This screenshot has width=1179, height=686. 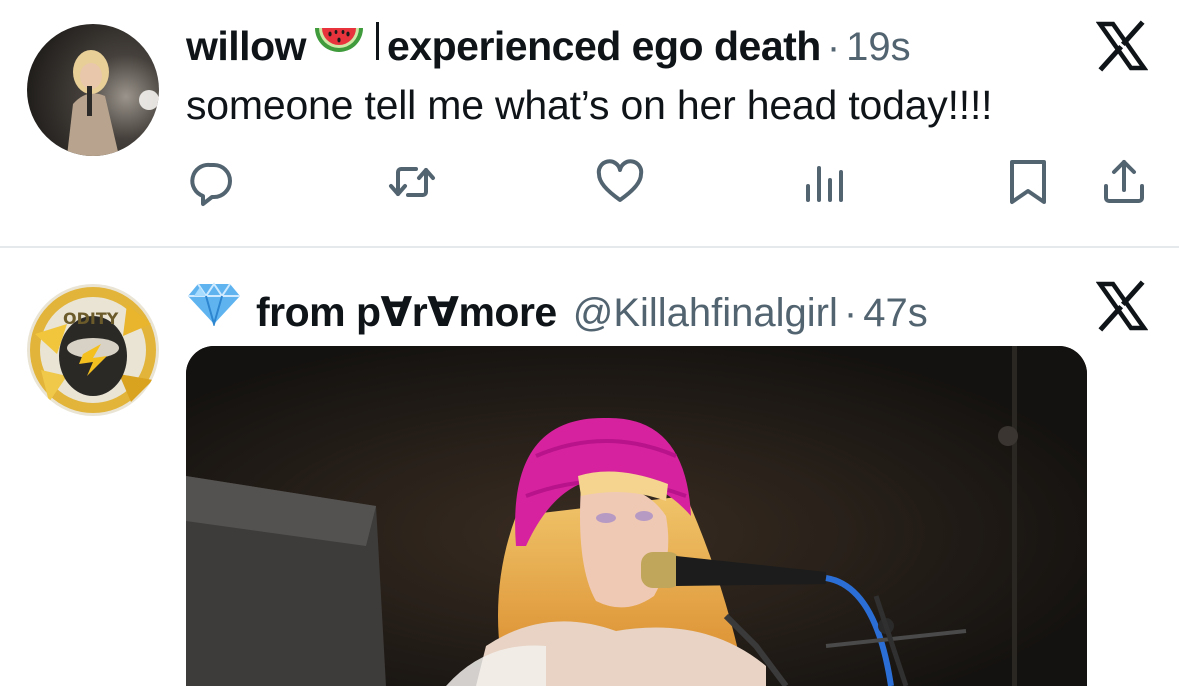 What do you see at coordinates (91, 318) in the screenshot?
I see `svg-text: ODITY` at bounding box center [91, 318].